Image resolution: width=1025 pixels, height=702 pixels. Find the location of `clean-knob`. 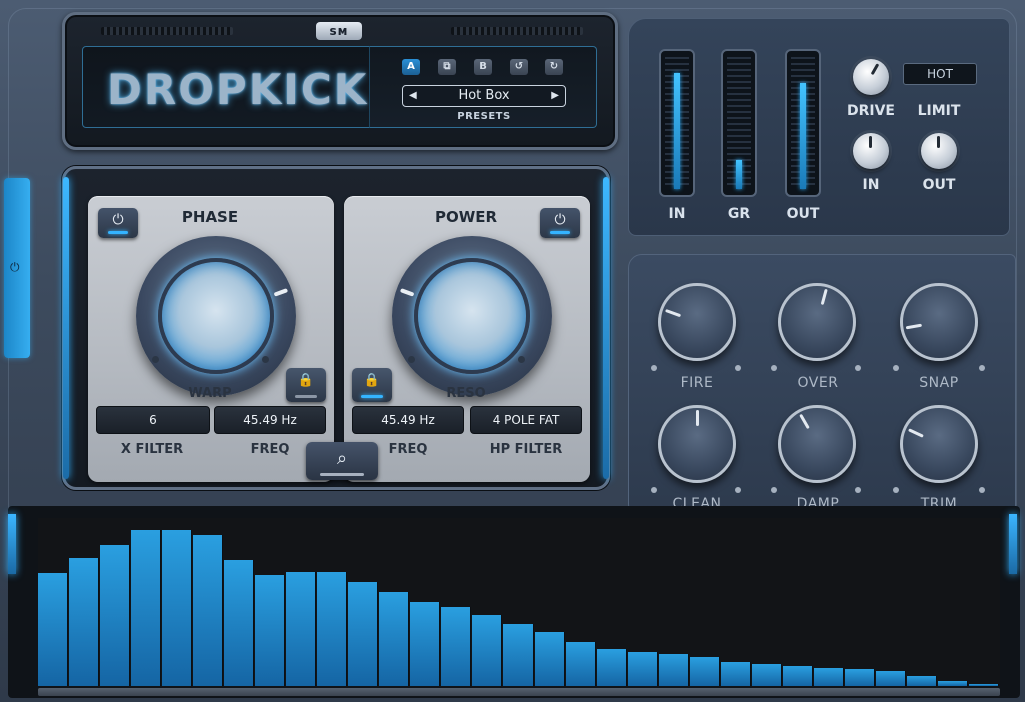

clean-knob is located at coordinates (697, 444).